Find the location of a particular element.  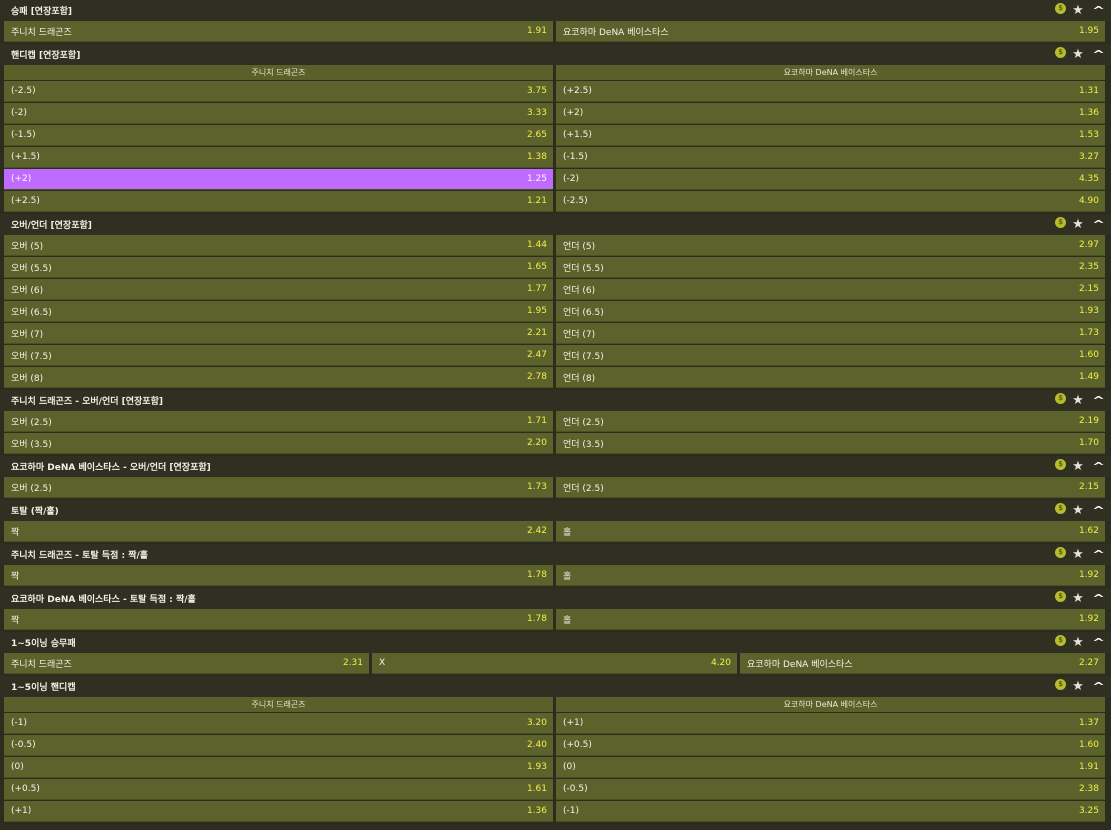

odds-cell: (+1.5) 1.38 is located at coordinates (278, 157).